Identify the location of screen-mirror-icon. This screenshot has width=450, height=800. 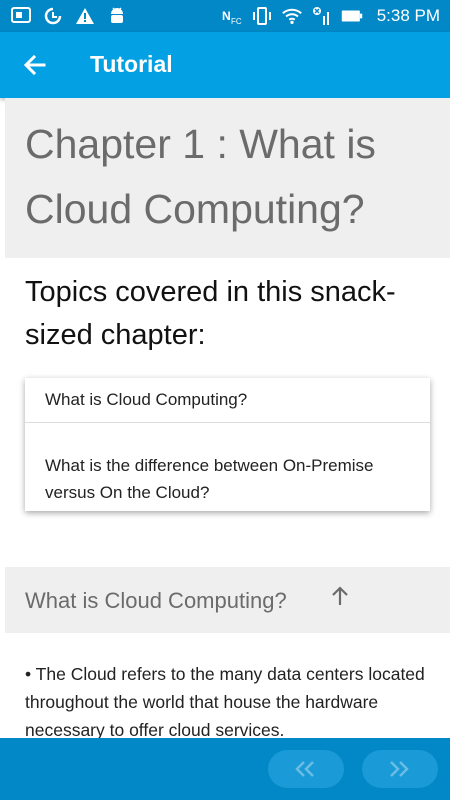
(21, 16).